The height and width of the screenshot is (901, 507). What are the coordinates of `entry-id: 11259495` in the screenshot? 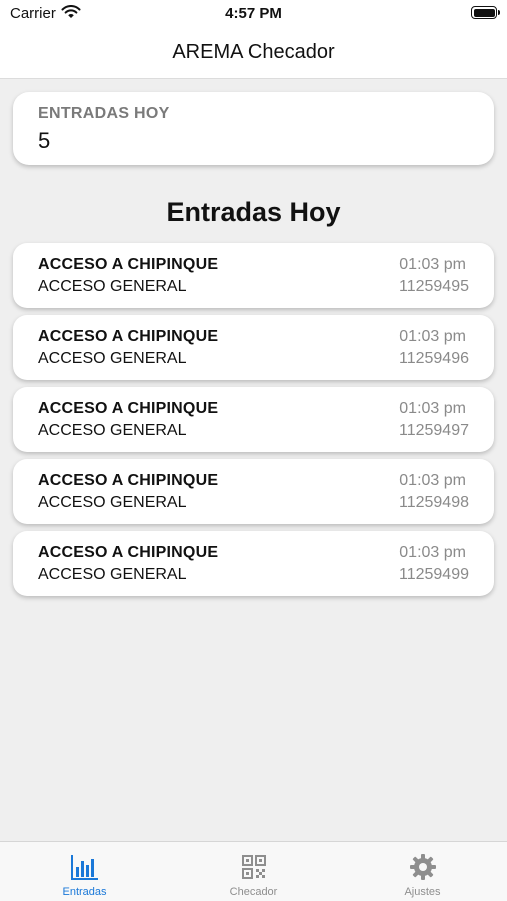 It's located at (434, 286).